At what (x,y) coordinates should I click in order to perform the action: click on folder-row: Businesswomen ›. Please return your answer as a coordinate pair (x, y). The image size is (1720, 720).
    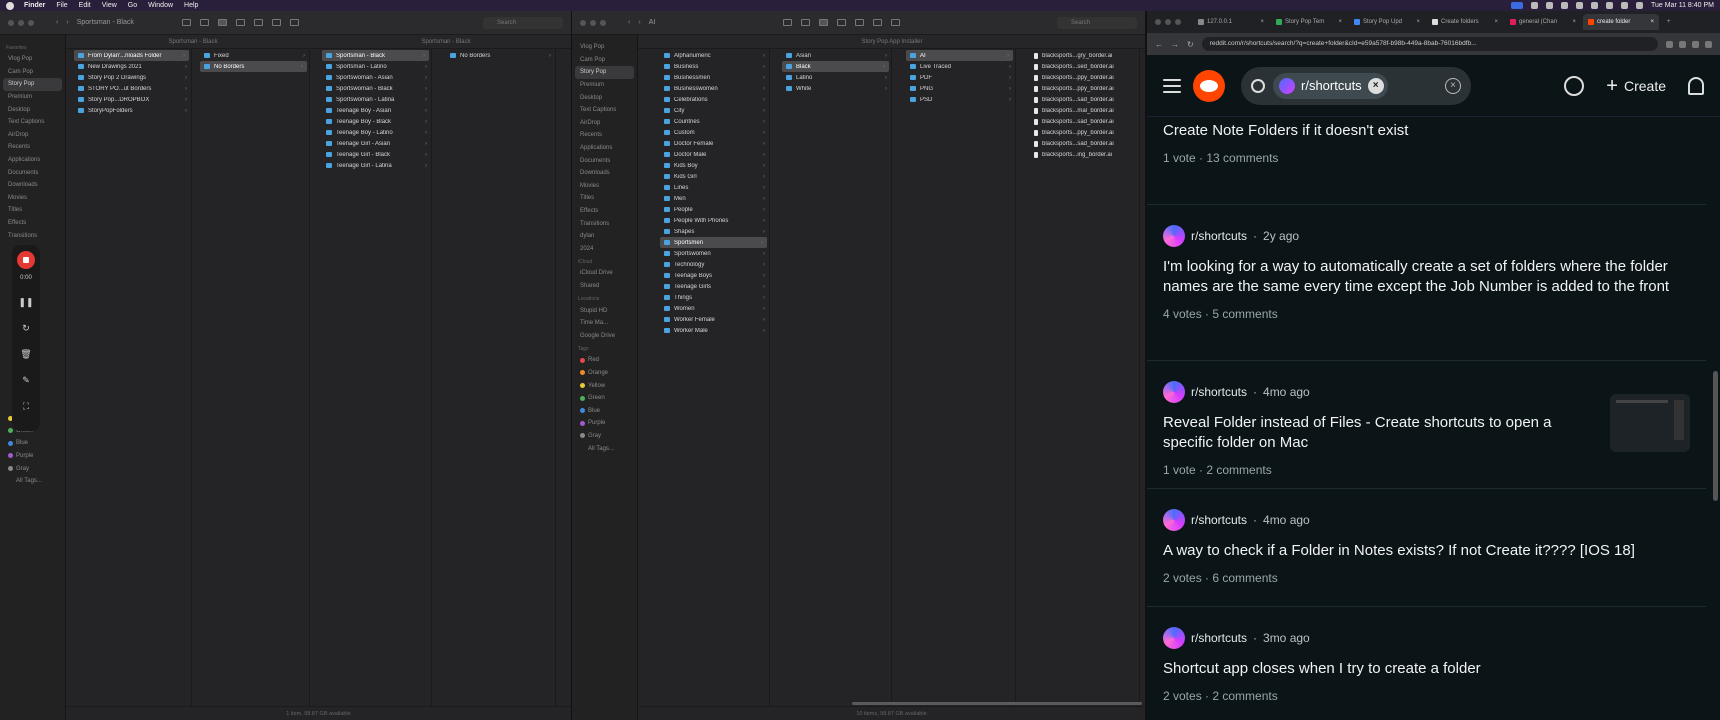
    Looking at the image, I should click on (713, 88).